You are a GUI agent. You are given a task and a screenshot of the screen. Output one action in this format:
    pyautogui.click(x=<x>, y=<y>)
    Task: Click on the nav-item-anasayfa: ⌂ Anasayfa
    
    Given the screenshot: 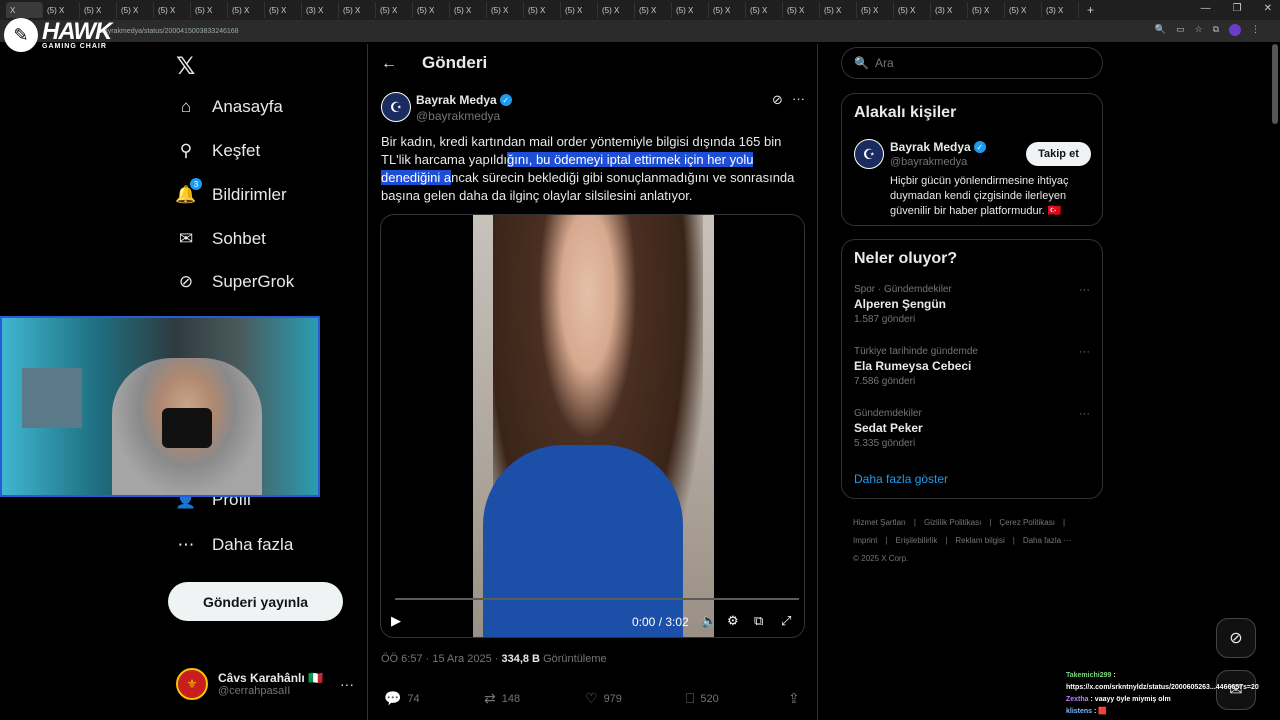 What is the action you would take?
    pyautogui.click(x=229, y=107)
    